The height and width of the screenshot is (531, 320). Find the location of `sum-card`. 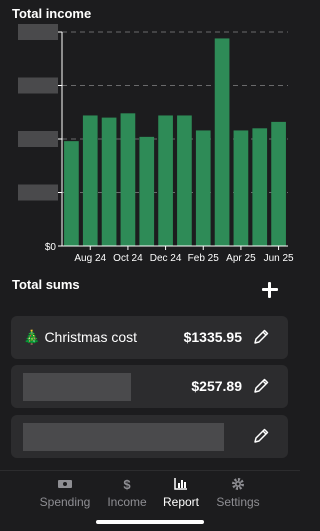

sum-card is located at coordinates (149, 436).